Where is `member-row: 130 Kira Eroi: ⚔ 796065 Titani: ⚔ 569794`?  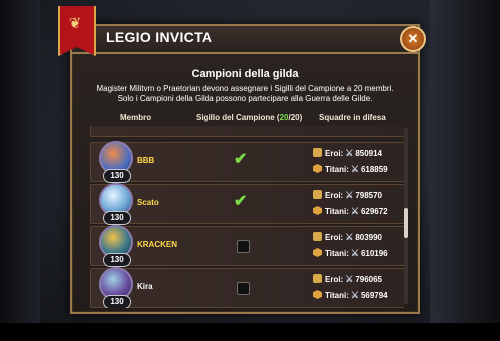 member-row: 130 Kira Eroi: ⚔ 796065 Titani: ⚔ 569794 is located at coordinates (247, 287).